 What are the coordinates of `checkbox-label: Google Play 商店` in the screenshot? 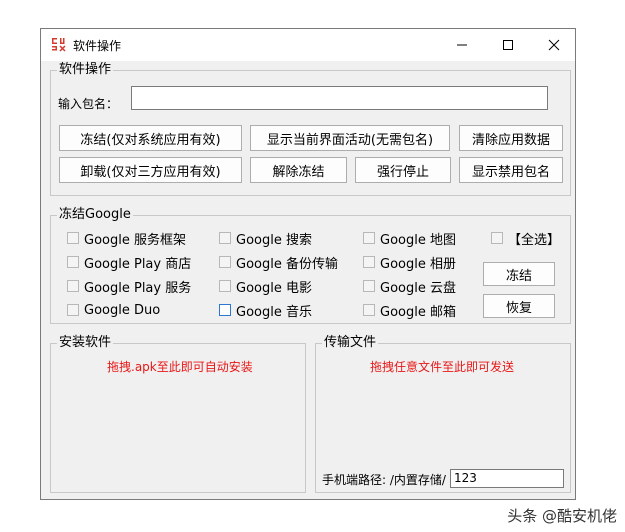 It's located at (138, 264).